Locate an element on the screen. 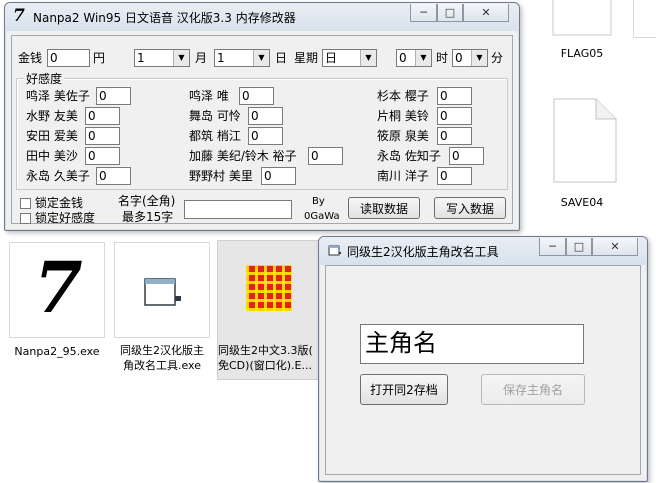  name-label: 名字(全角) is located at coordinates (147, 201).